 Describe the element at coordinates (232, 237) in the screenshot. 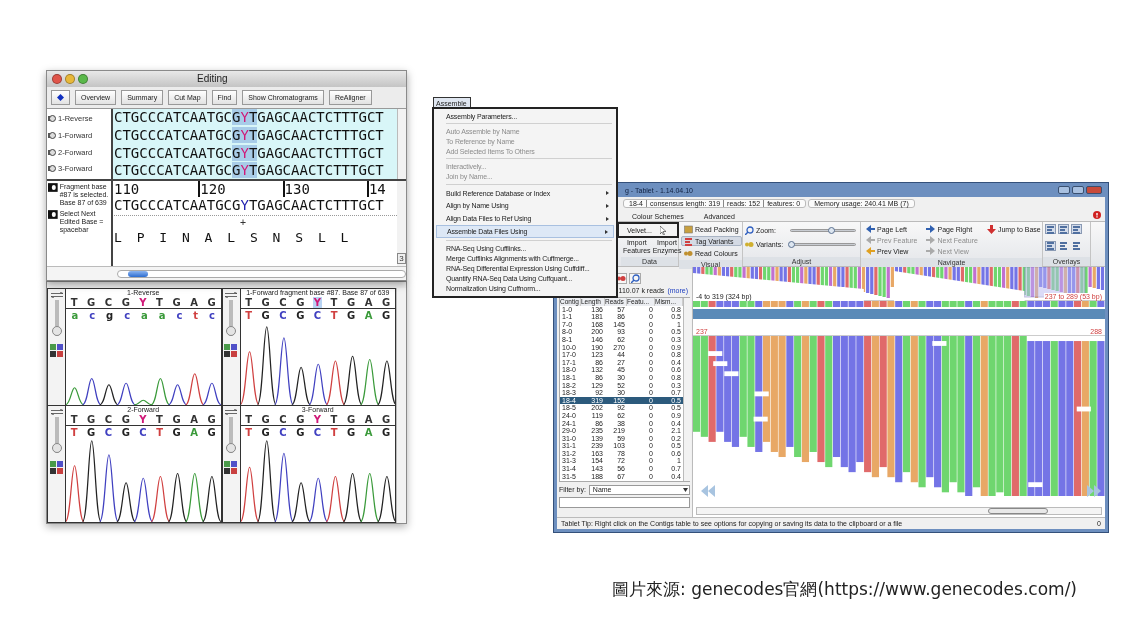

I see `amino-acid-translation: L P I N A L S N S L L` at that location.